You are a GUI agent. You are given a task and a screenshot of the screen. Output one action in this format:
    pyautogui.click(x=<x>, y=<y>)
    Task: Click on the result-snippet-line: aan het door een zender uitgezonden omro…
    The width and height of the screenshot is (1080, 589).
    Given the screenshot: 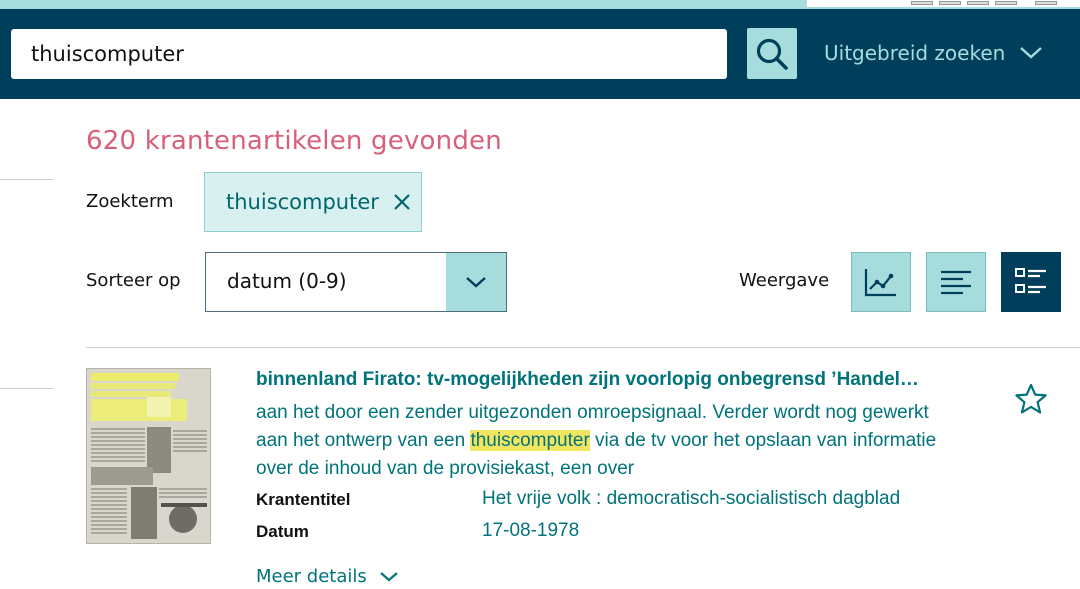 What is the action you would take?
    pyautogui.click(x=592, y=412)
    